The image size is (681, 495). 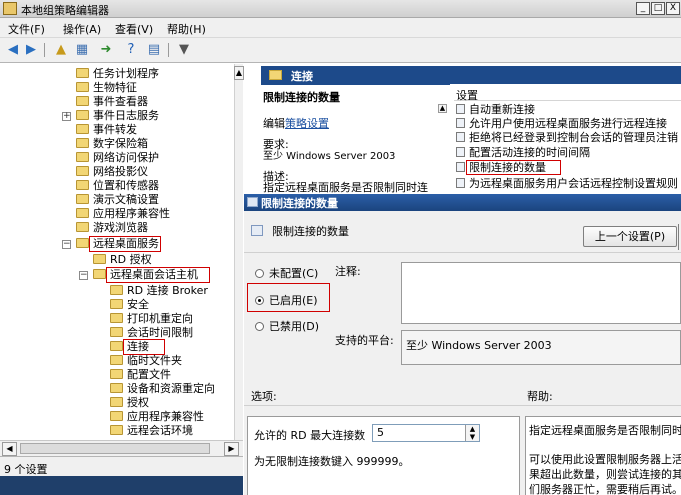 I want to click on tree-item: 打印机重定向, so click(x=151, y=319).